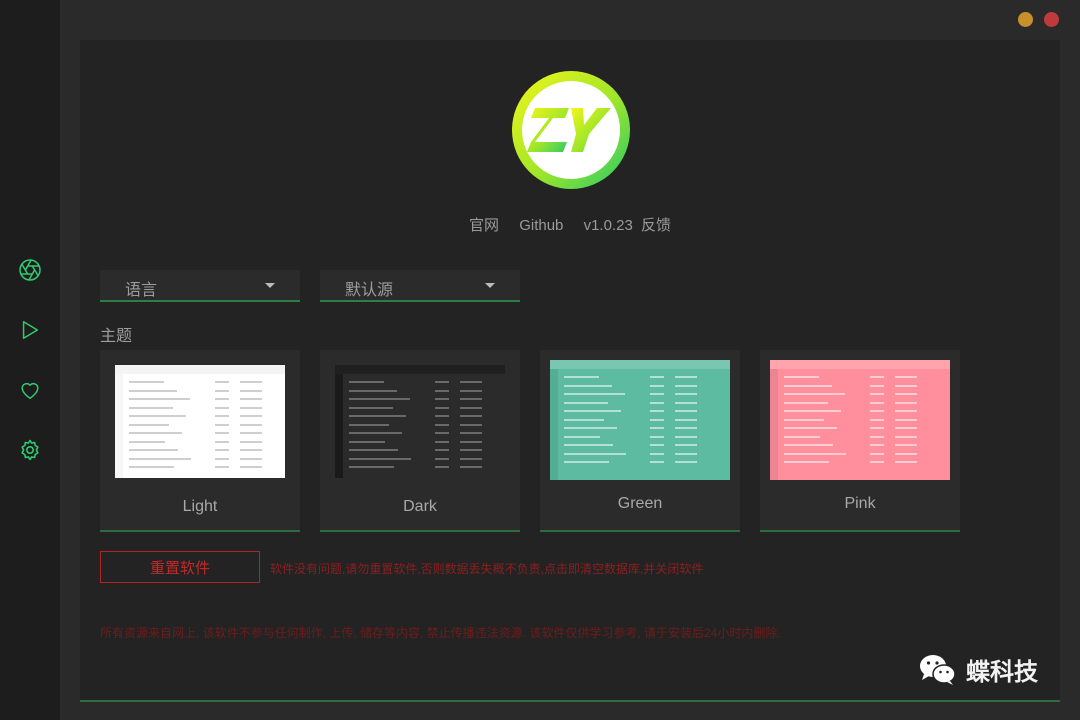  Describe the element at coordinates (339, 426) in the screenshot. I see `preview-sidebar` at that location.